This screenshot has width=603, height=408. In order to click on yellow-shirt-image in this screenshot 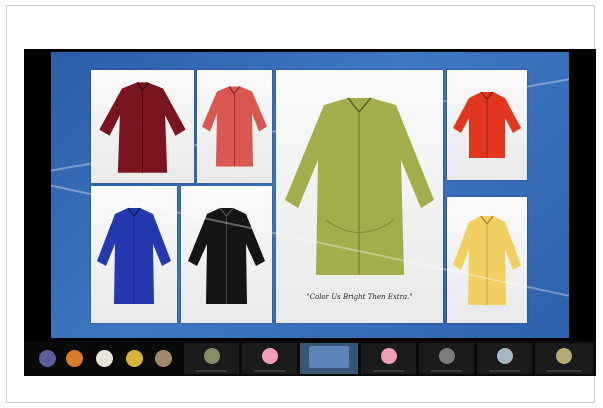, I will do `click(487, 260)`.